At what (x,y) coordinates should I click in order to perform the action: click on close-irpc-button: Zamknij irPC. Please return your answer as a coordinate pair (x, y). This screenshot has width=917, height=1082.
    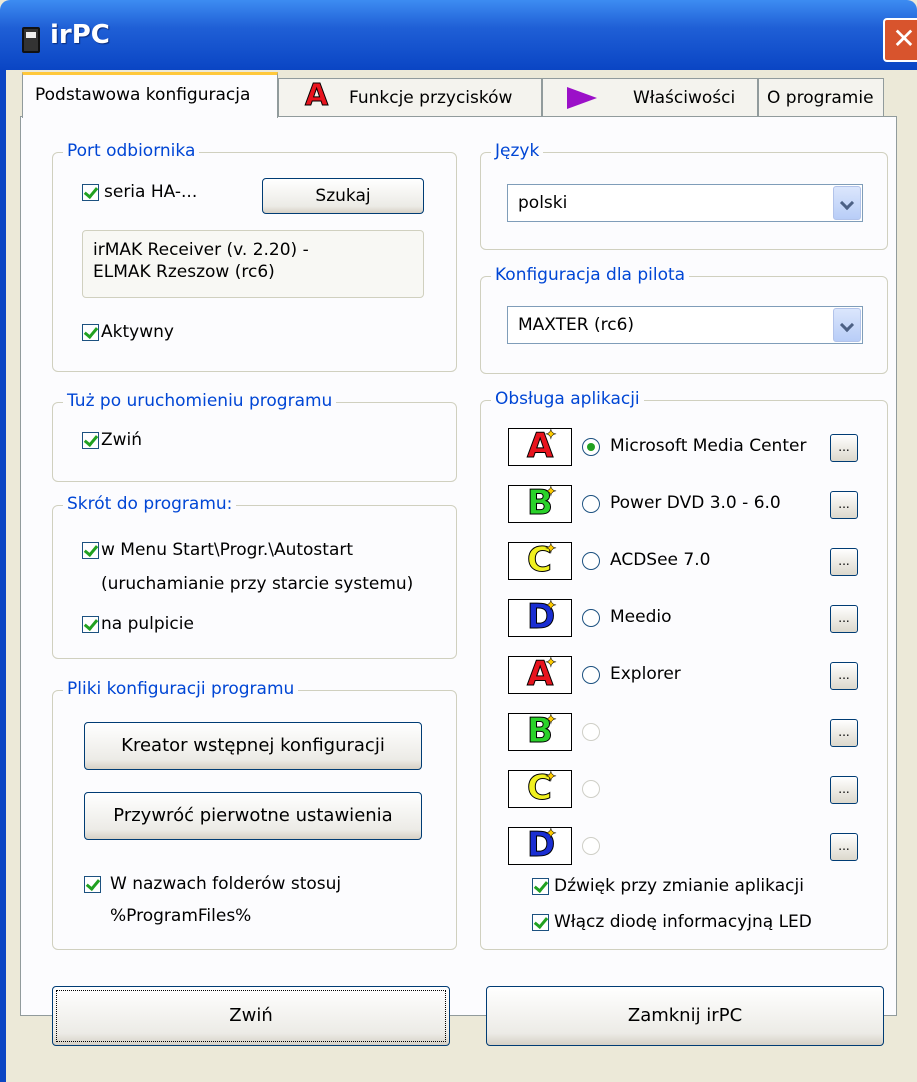
    Looking at the image, I should click on (685, 1016).